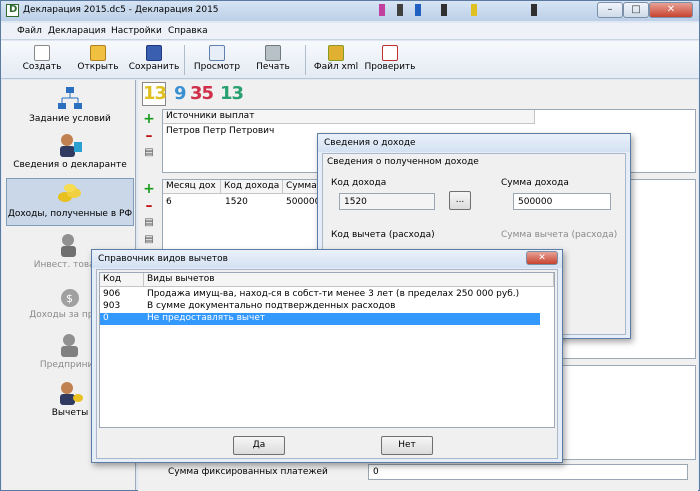  Describe the element at coordinates (42, 53) in the screenshot. I see `new-document-icon` at that location.